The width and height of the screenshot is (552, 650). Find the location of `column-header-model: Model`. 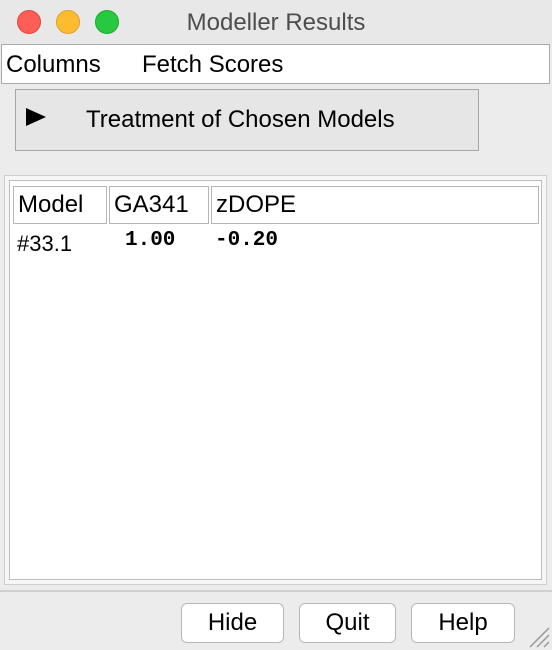

column-header-model: Model is located at coordinates (60, 205).